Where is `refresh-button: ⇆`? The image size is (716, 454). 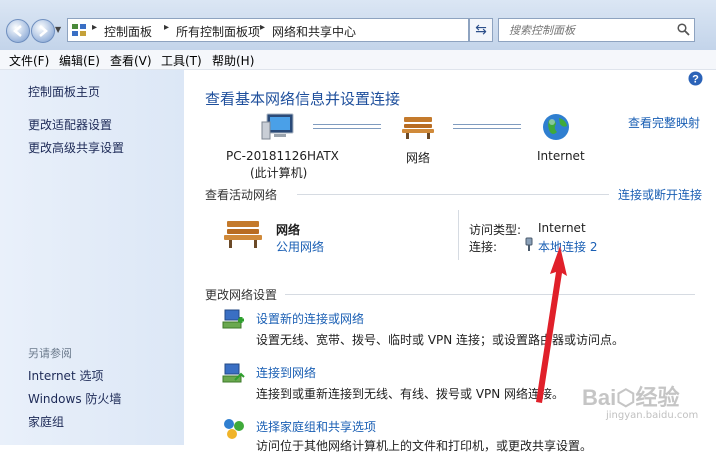
refresh-button: ⇆ is located at coordinates (481, 30).